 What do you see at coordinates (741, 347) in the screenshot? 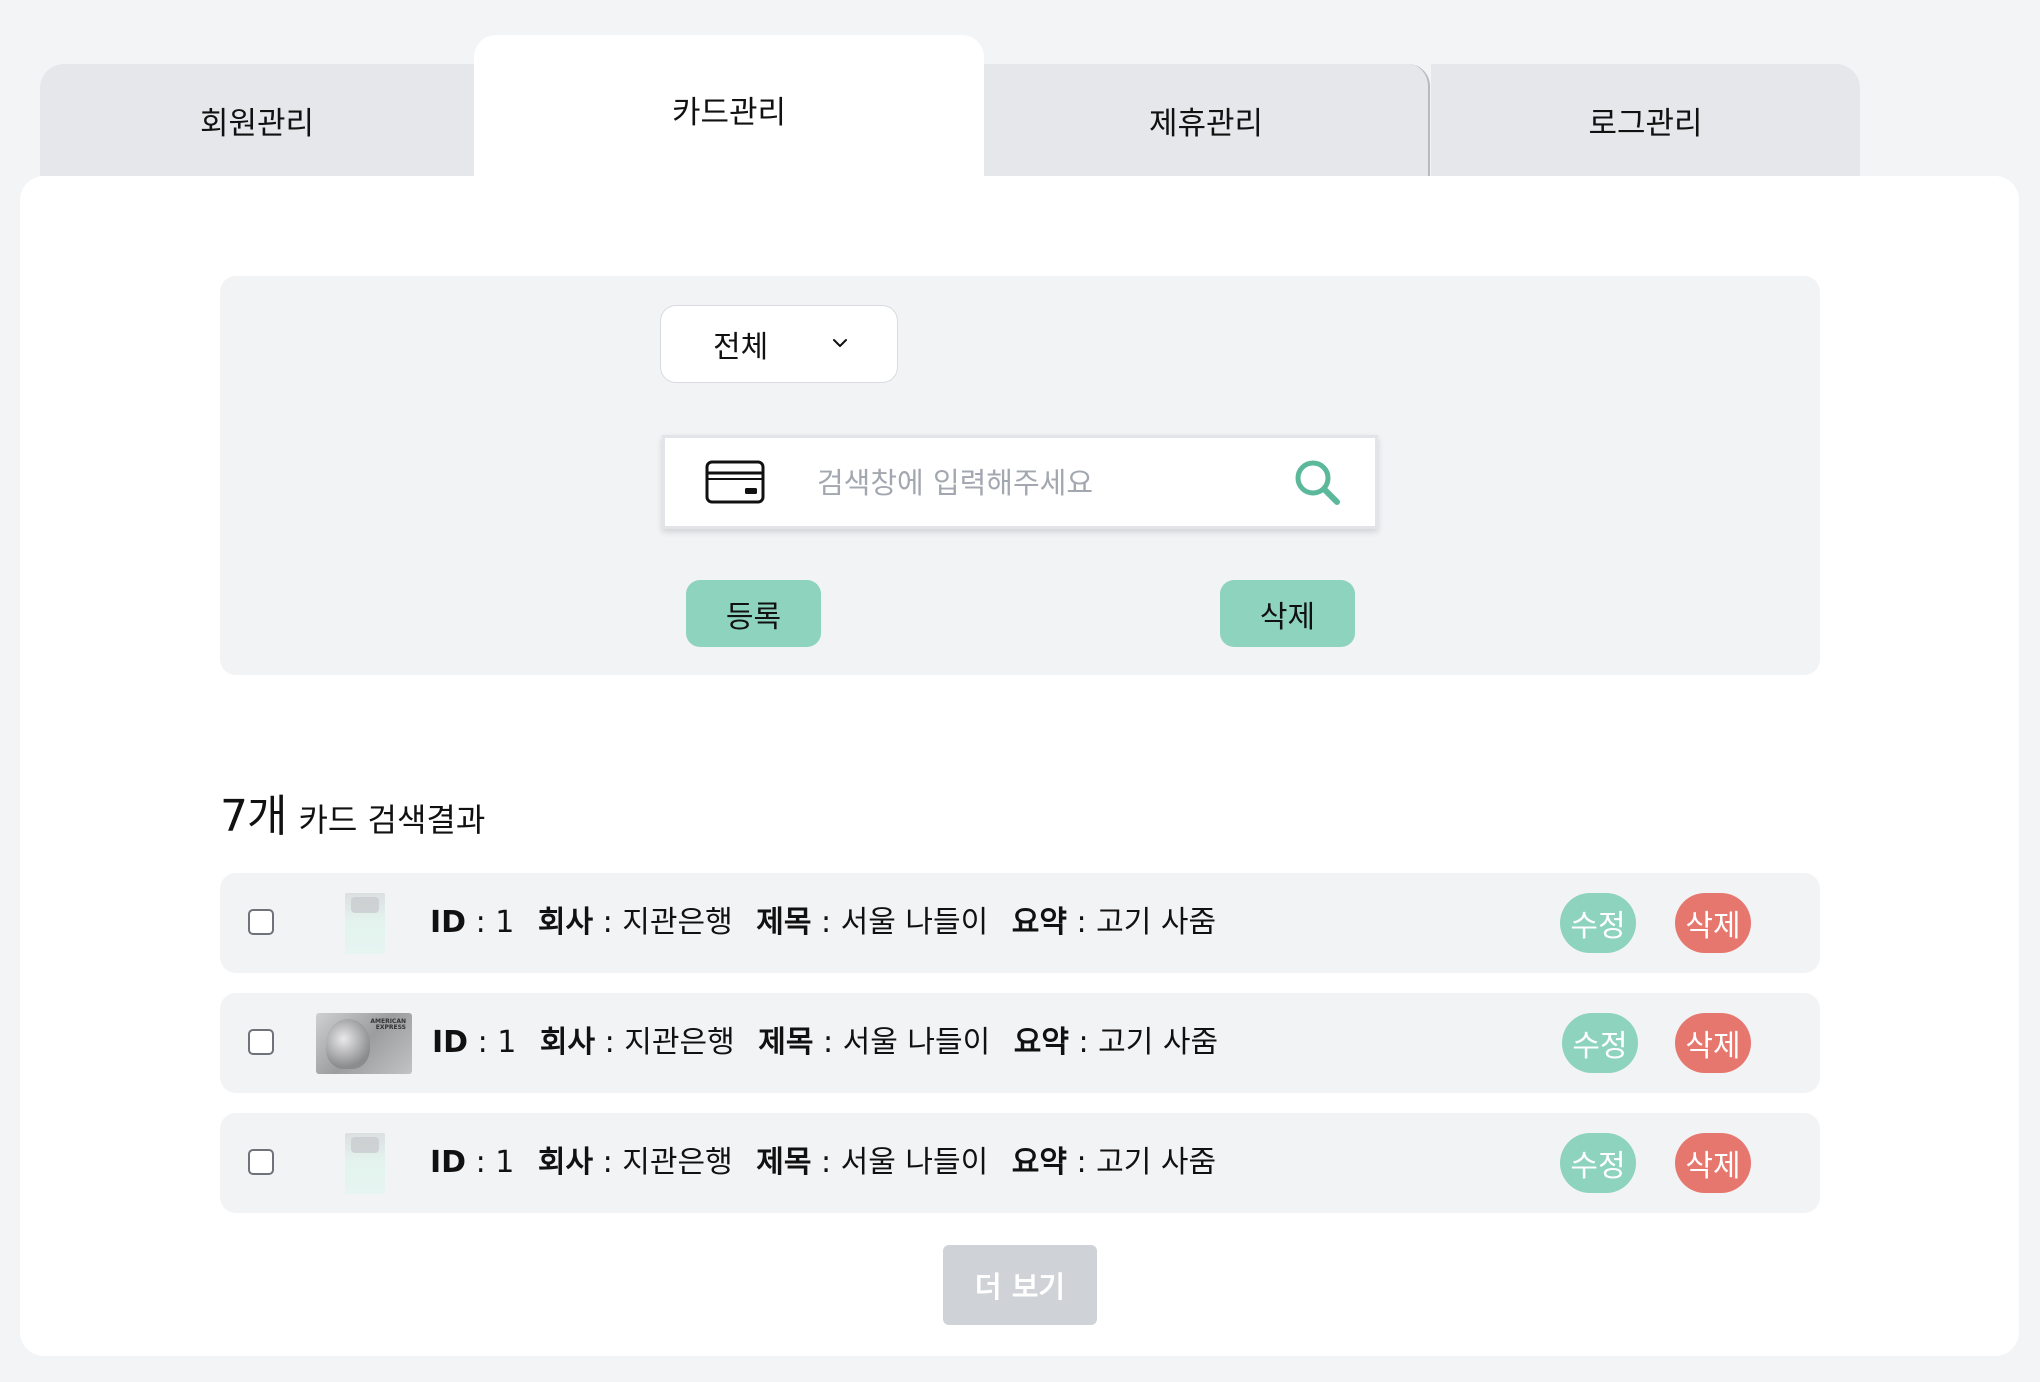
I see `category-select-value: 전체` at bounding box center [741, 347].